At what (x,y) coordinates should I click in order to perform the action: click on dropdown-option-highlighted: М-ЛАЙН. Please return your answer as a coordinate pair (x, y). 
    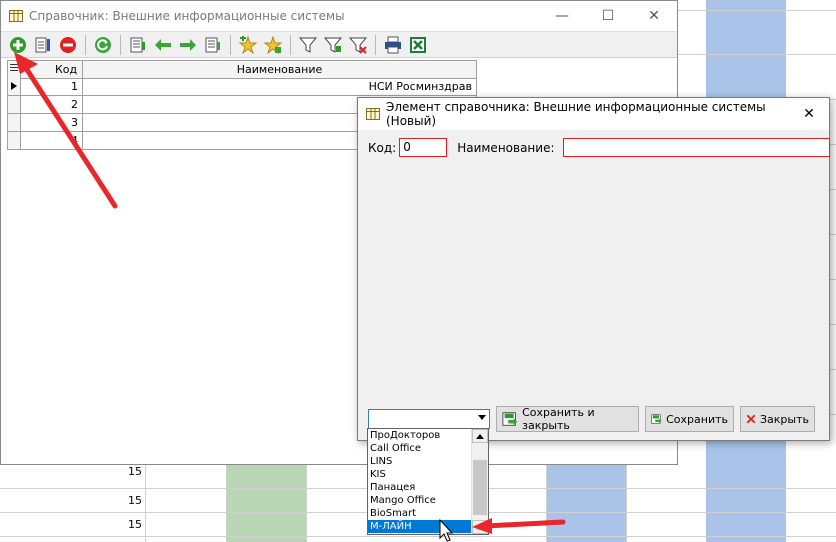
    Looking at the image, I should click on (419, 526).